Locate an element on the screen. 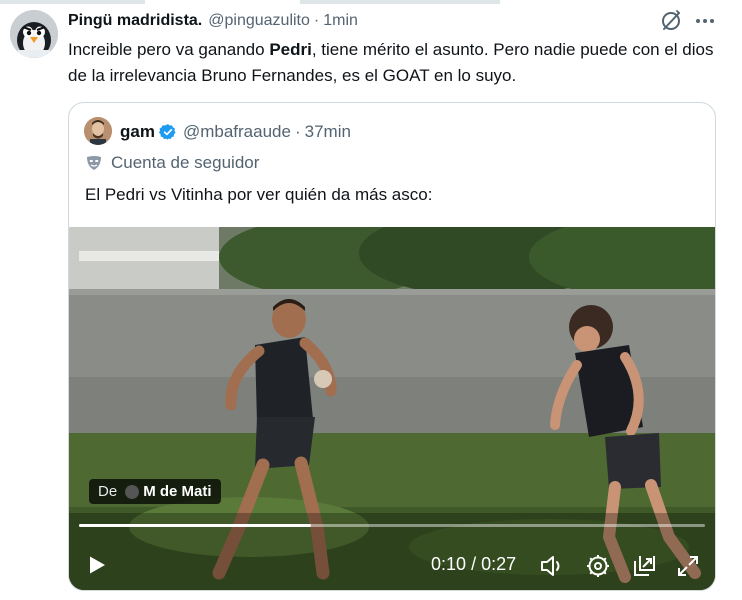 The height and width of the screenshot is (600, 742). author-handle: @pinguazulito is located at coordinates (259, 21).